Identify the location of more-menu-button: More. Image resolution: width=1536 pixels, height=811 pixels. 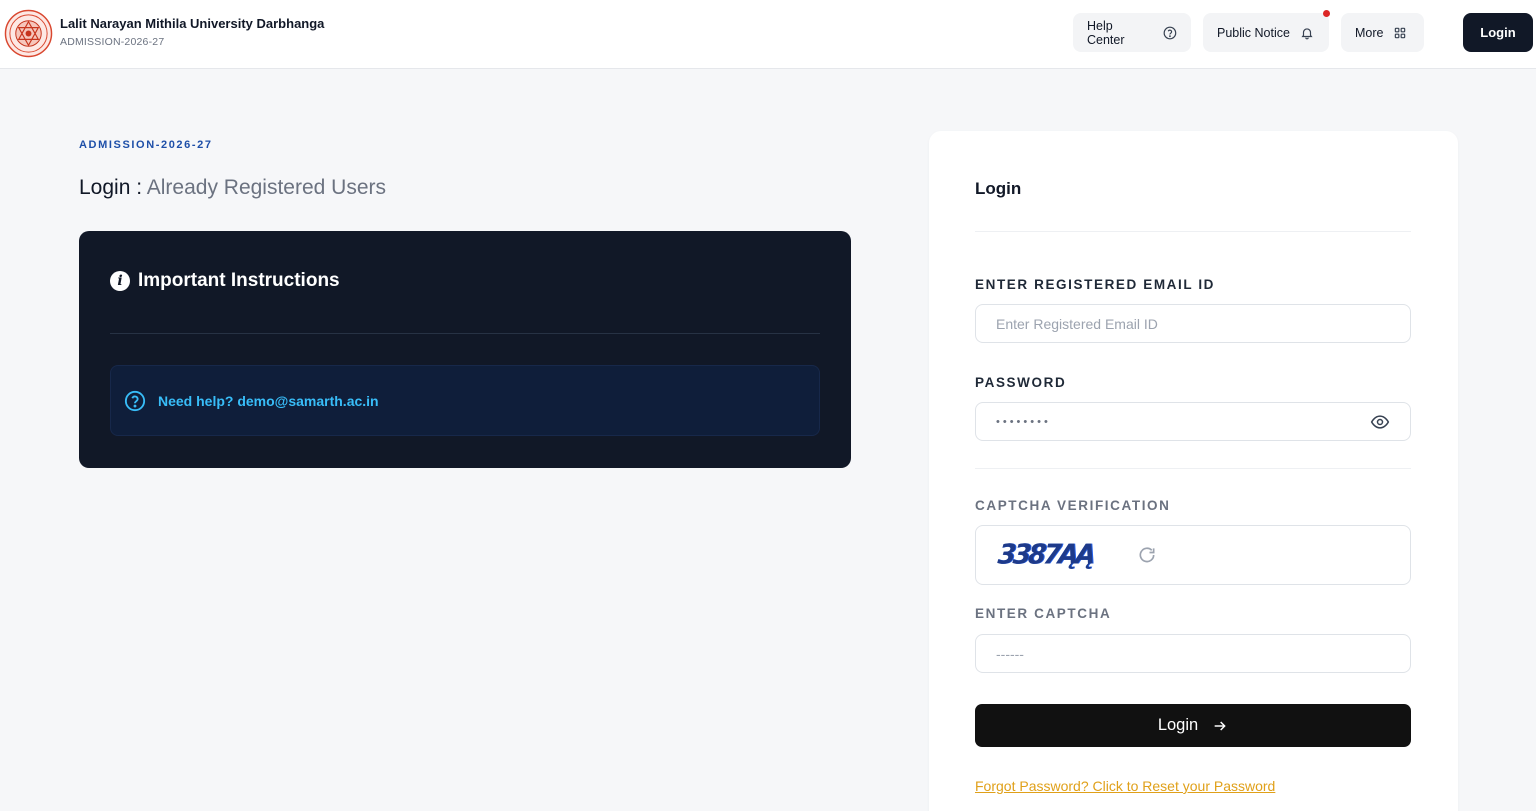
(1382, 32).